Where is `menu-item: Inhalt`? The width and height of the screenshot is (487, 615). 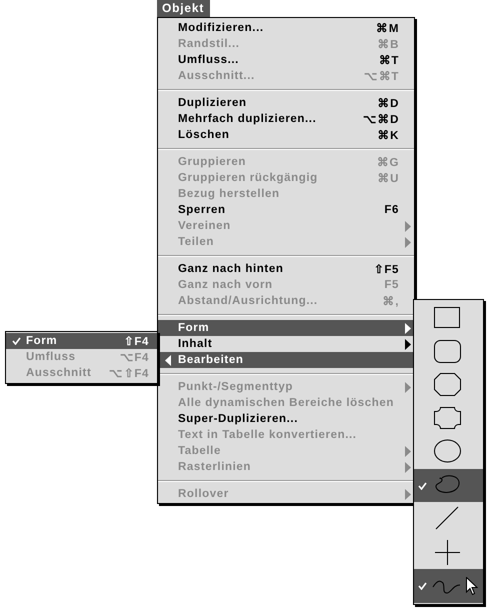
menu-item: Inhalt is located at coordinates (286, 344).